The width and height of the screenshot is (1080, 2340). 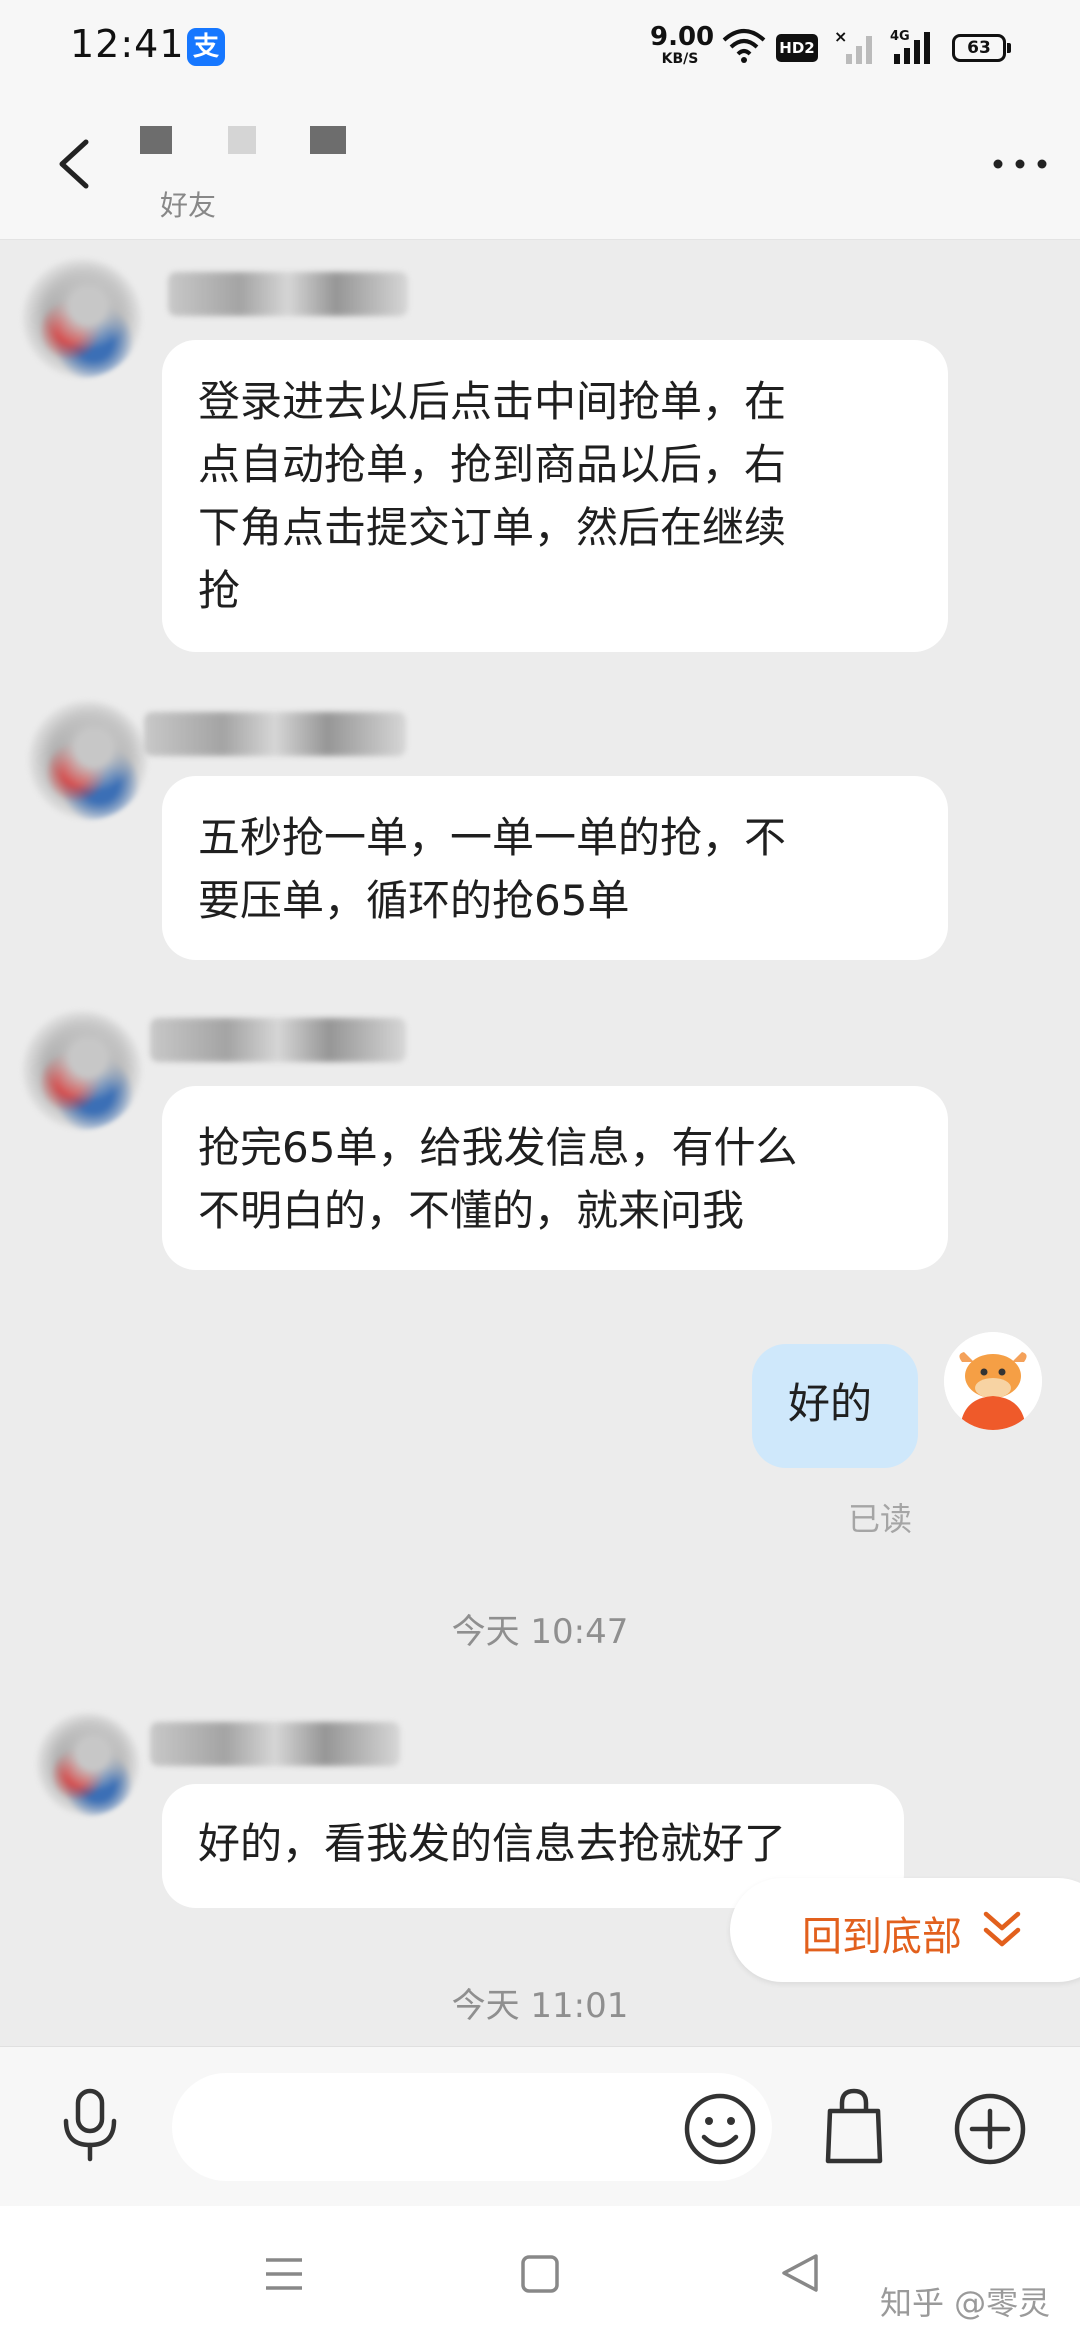 I want to click on mic-icon, so click(x=90, y=2126).